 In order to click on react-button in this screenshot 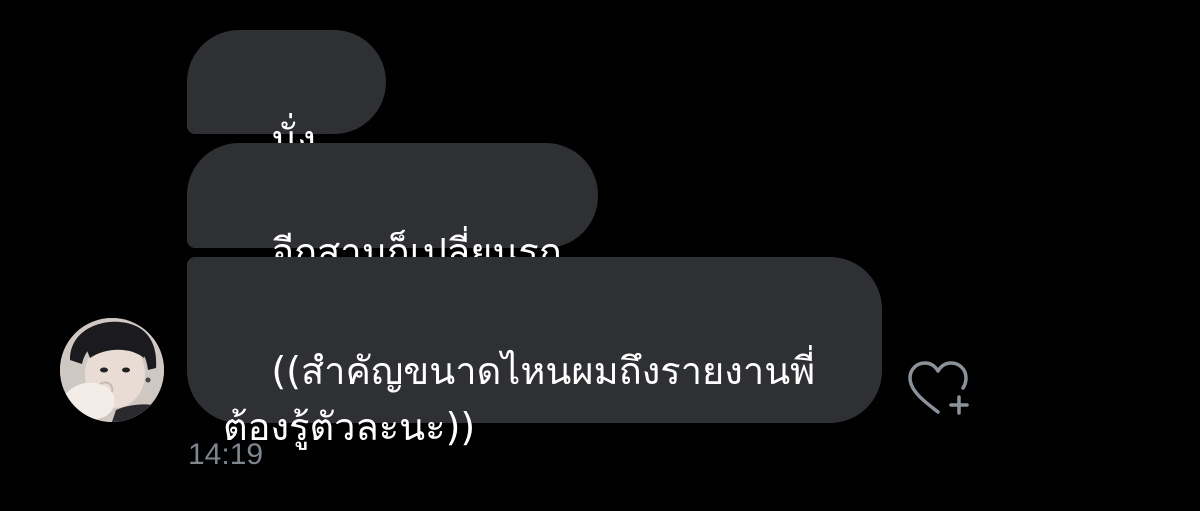, I will do `click(941, 390)`.